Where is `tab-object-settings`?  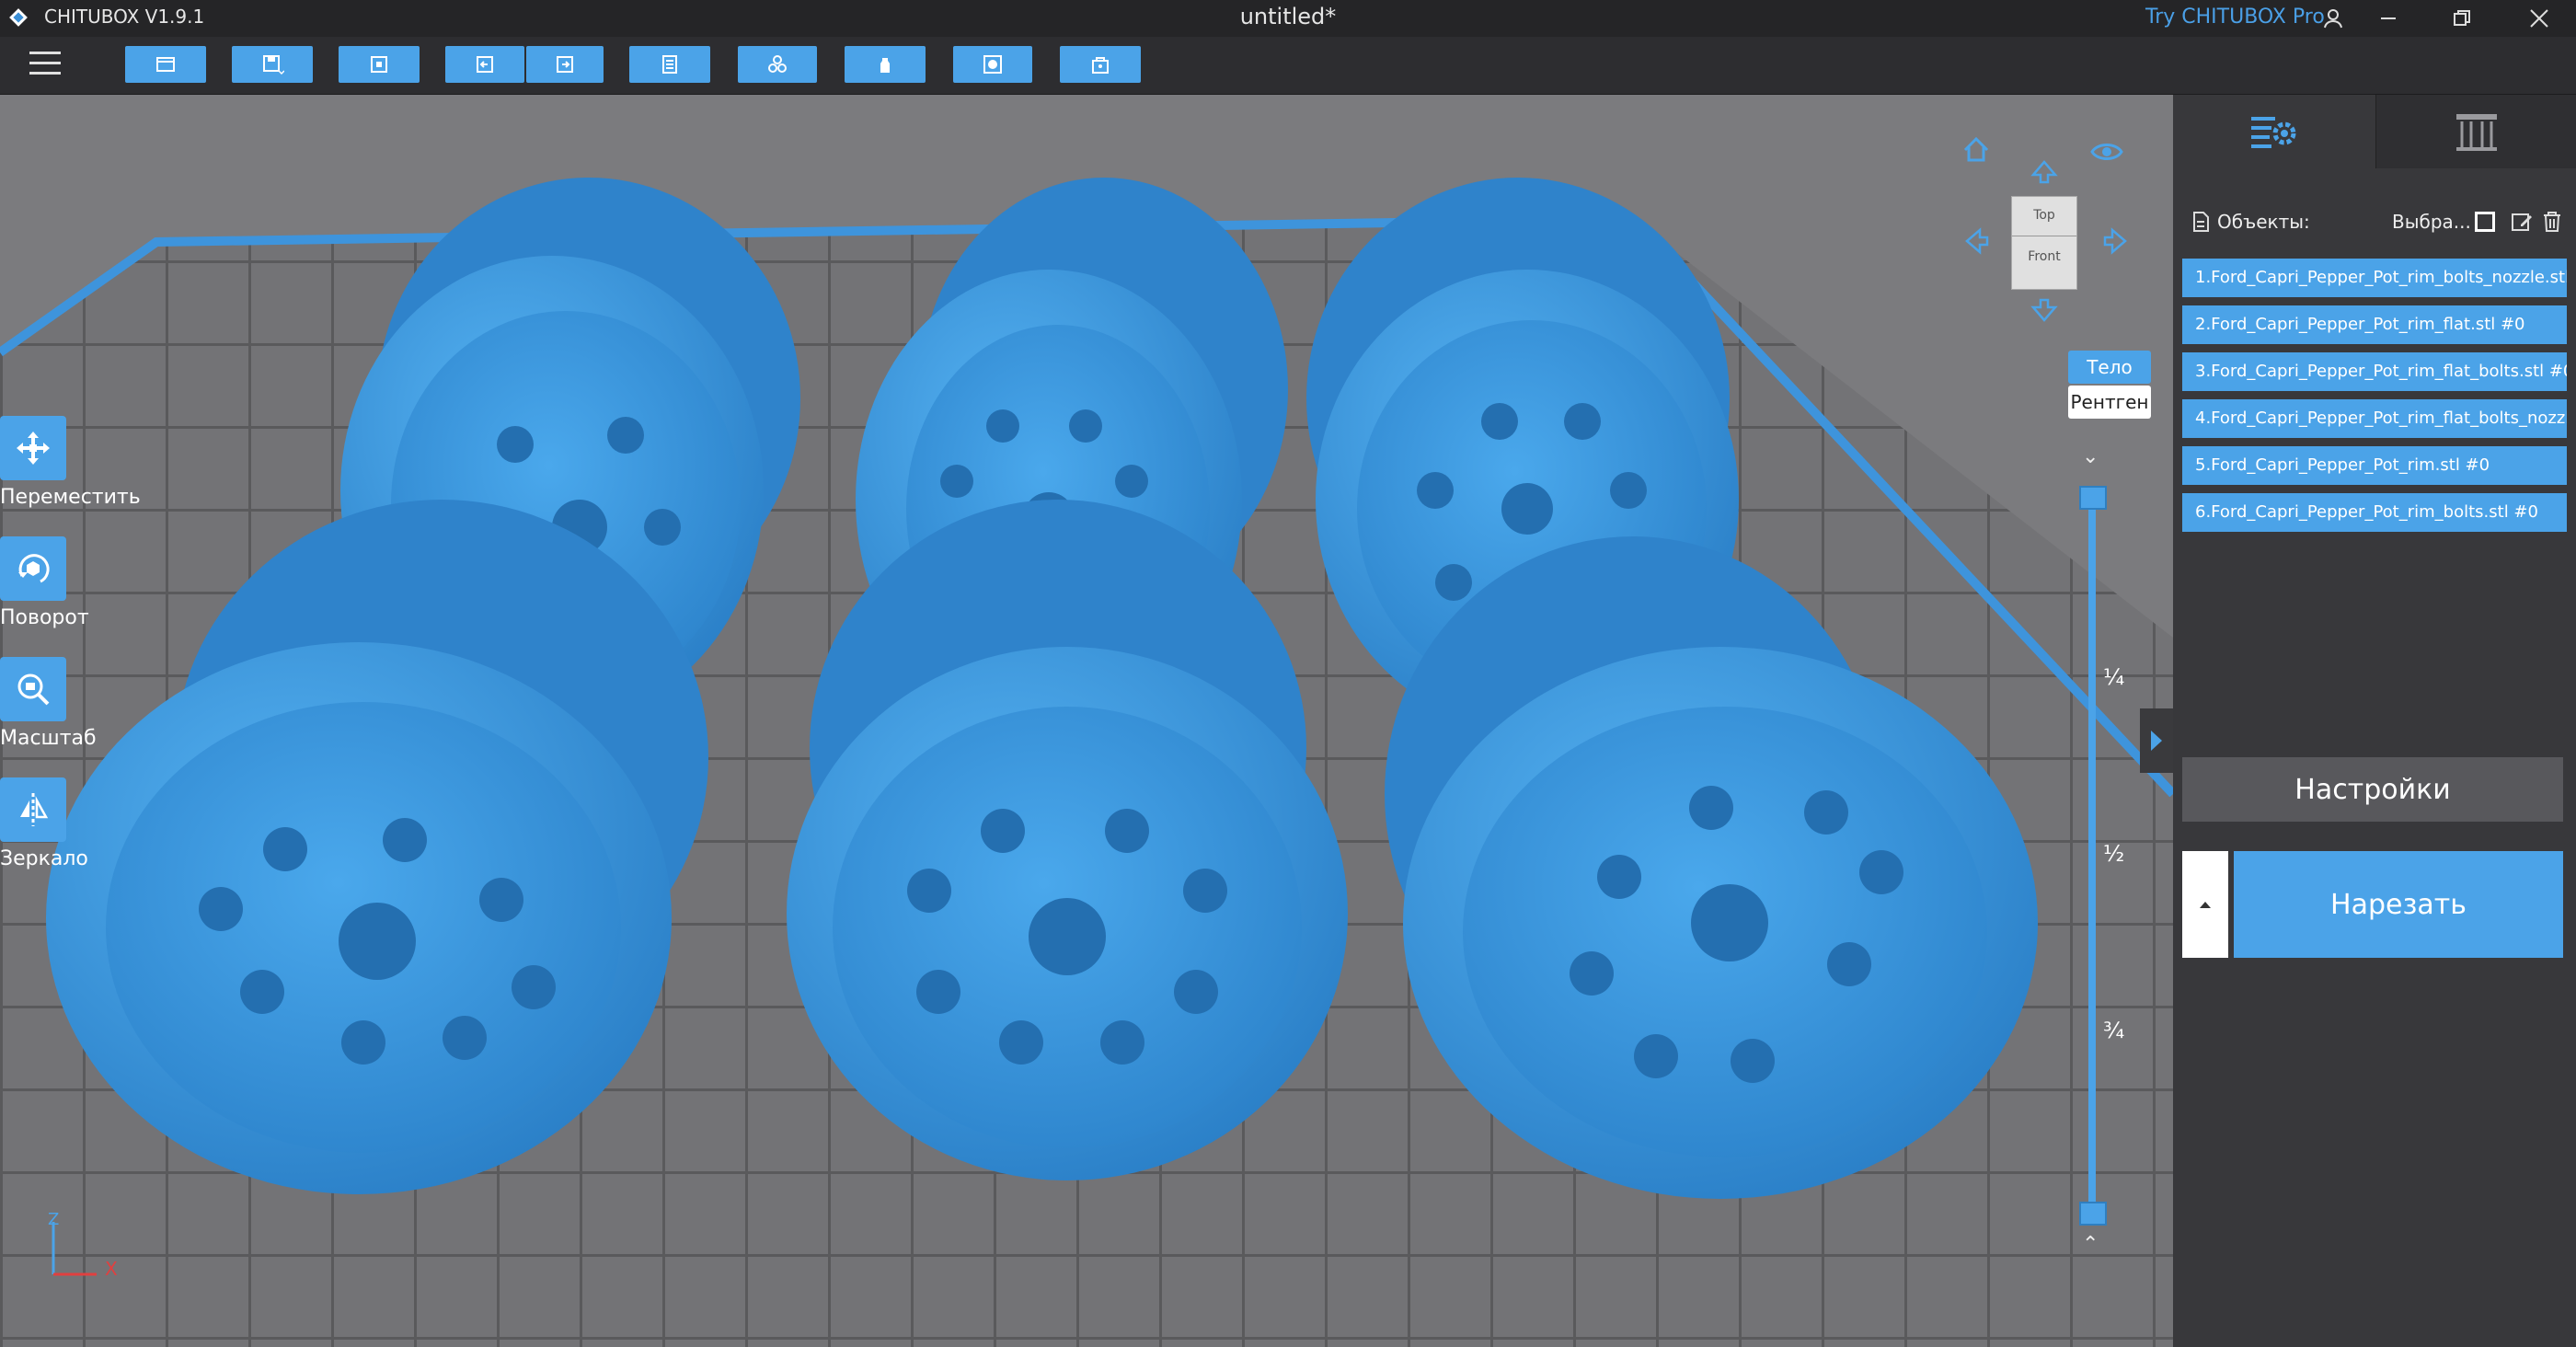
tab-object-settings is located at coordinates (2273, 131).